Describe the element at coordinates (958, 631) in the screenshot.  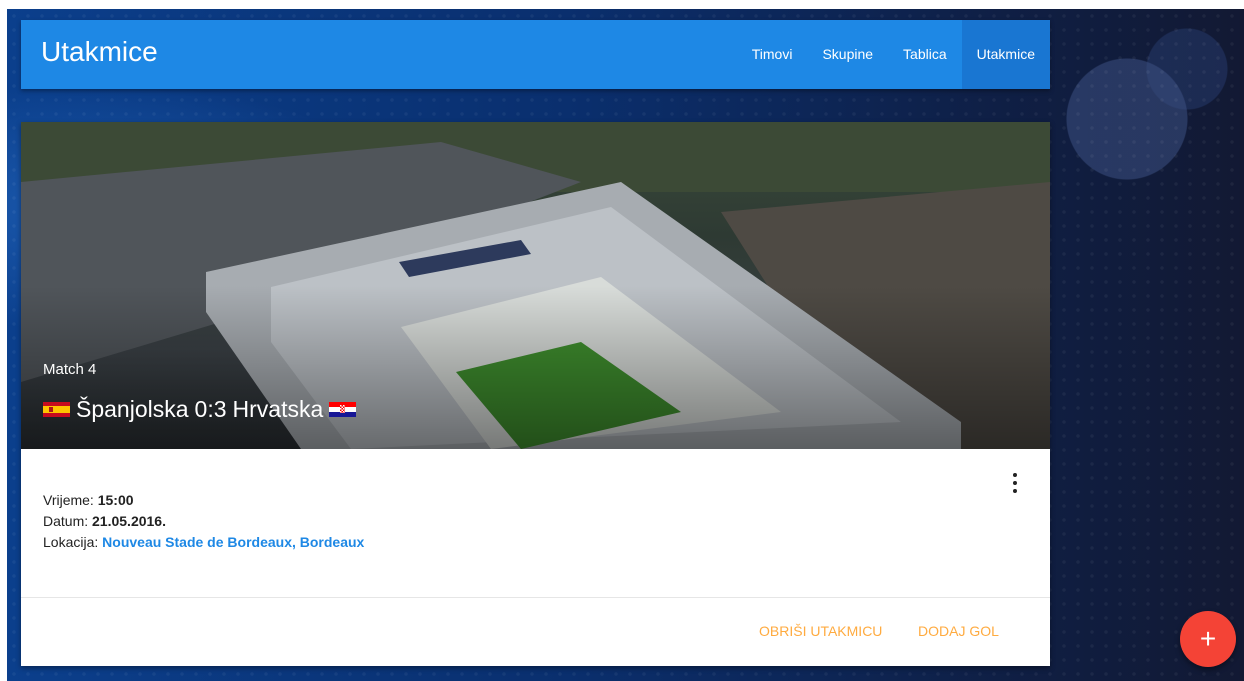
I see `add-goal-button: DODAJ GOL` at that location.